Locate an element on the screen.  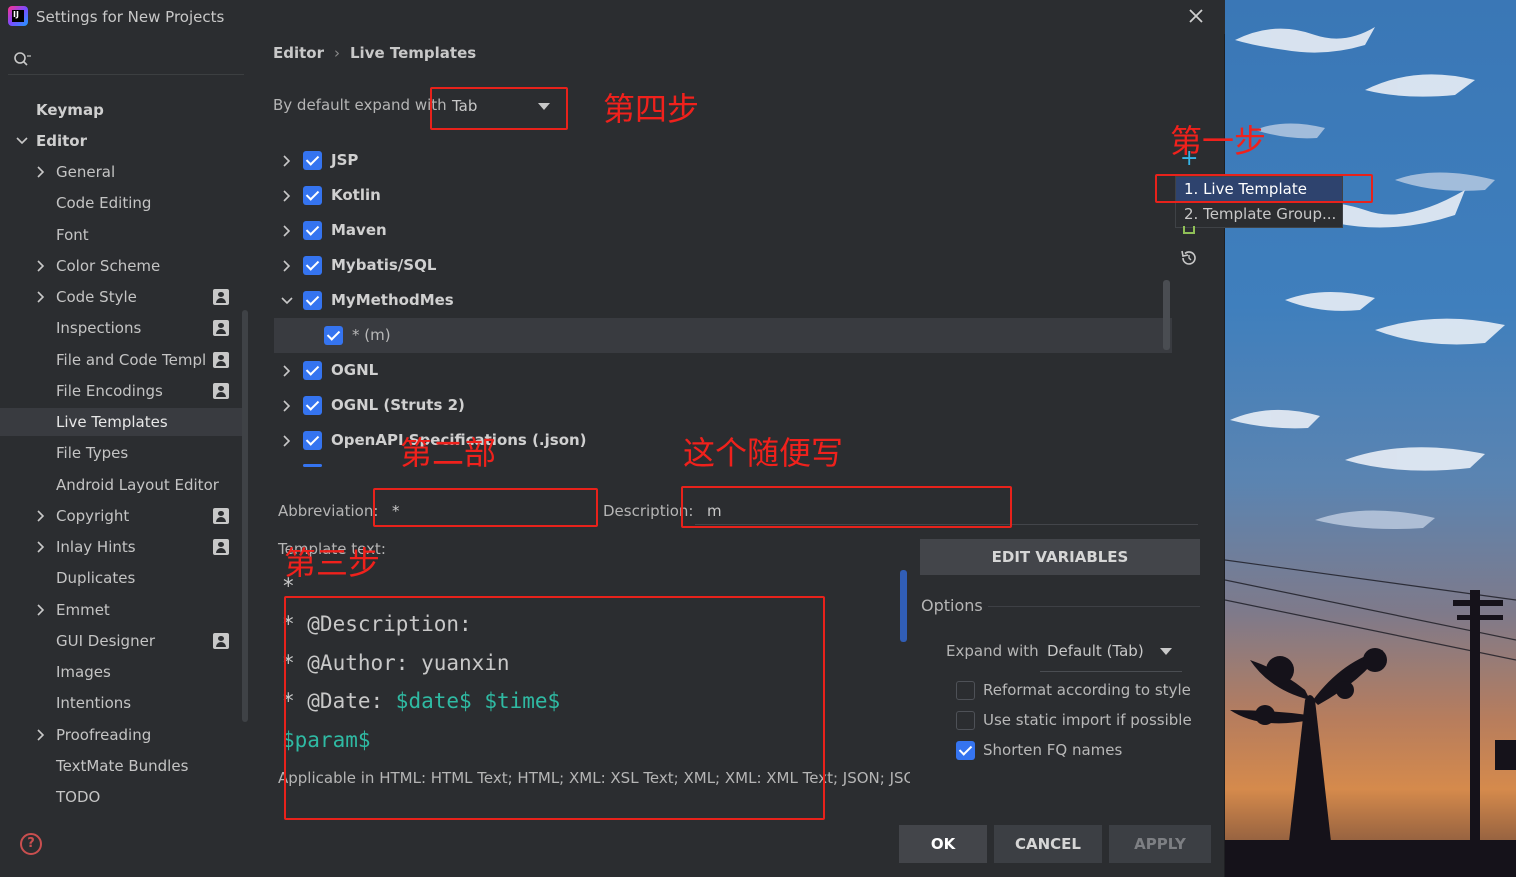
settings-search-input is located at coordinates (126, 58).